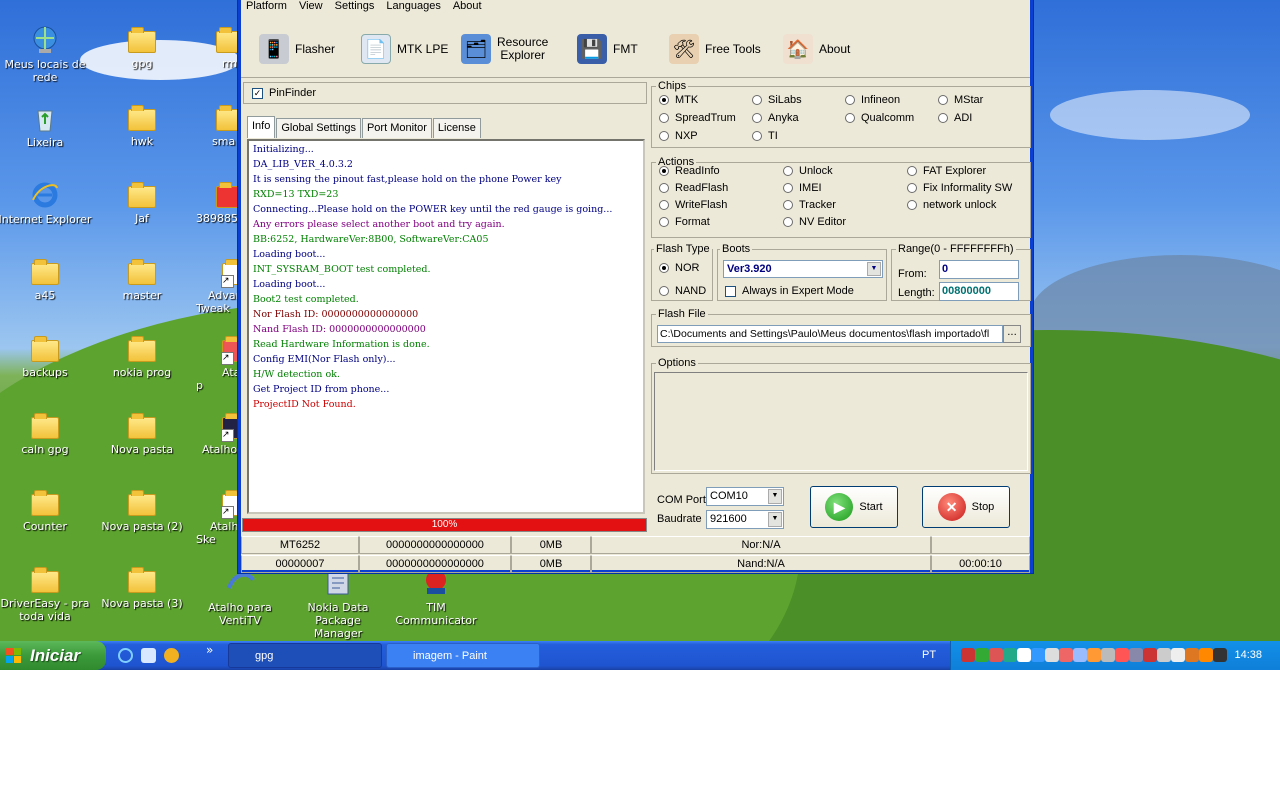 This screenshot has width=1280, height=800. Describe the element at coordinates (46, 510) in the screenshot. I see `desktop-icon-counter: Counter` at that location.